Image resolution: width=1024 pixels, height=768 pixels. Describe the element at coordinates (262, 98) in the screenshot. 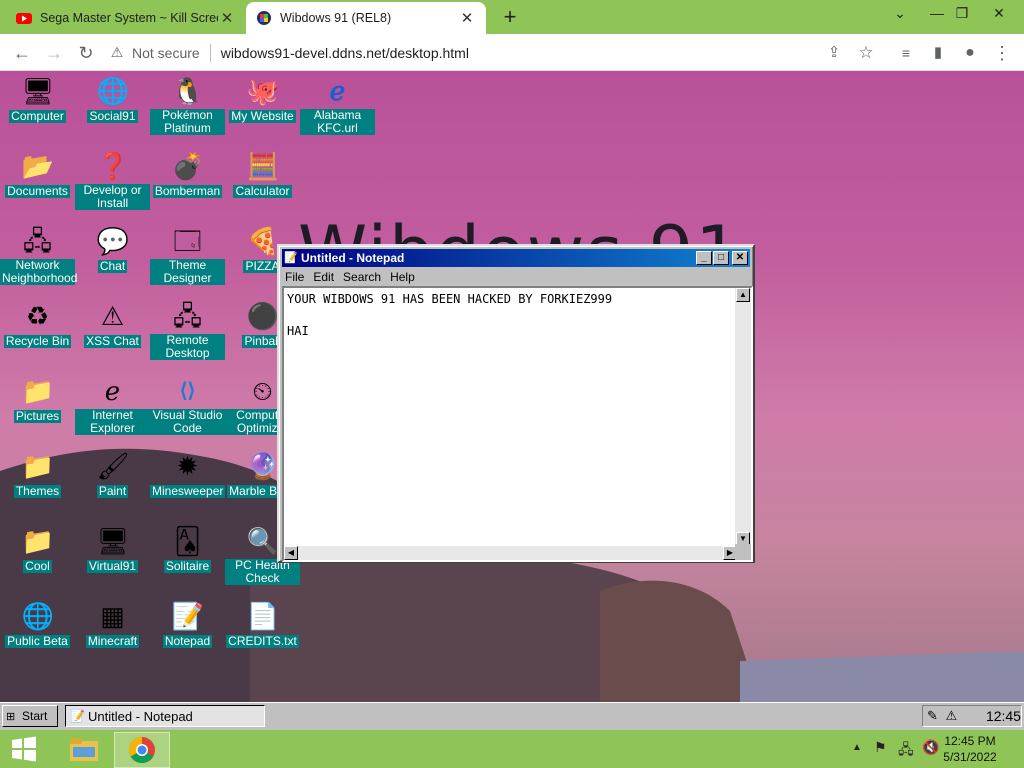

I see `desktop-icon-my-website: 🐙 My Website` at that location.